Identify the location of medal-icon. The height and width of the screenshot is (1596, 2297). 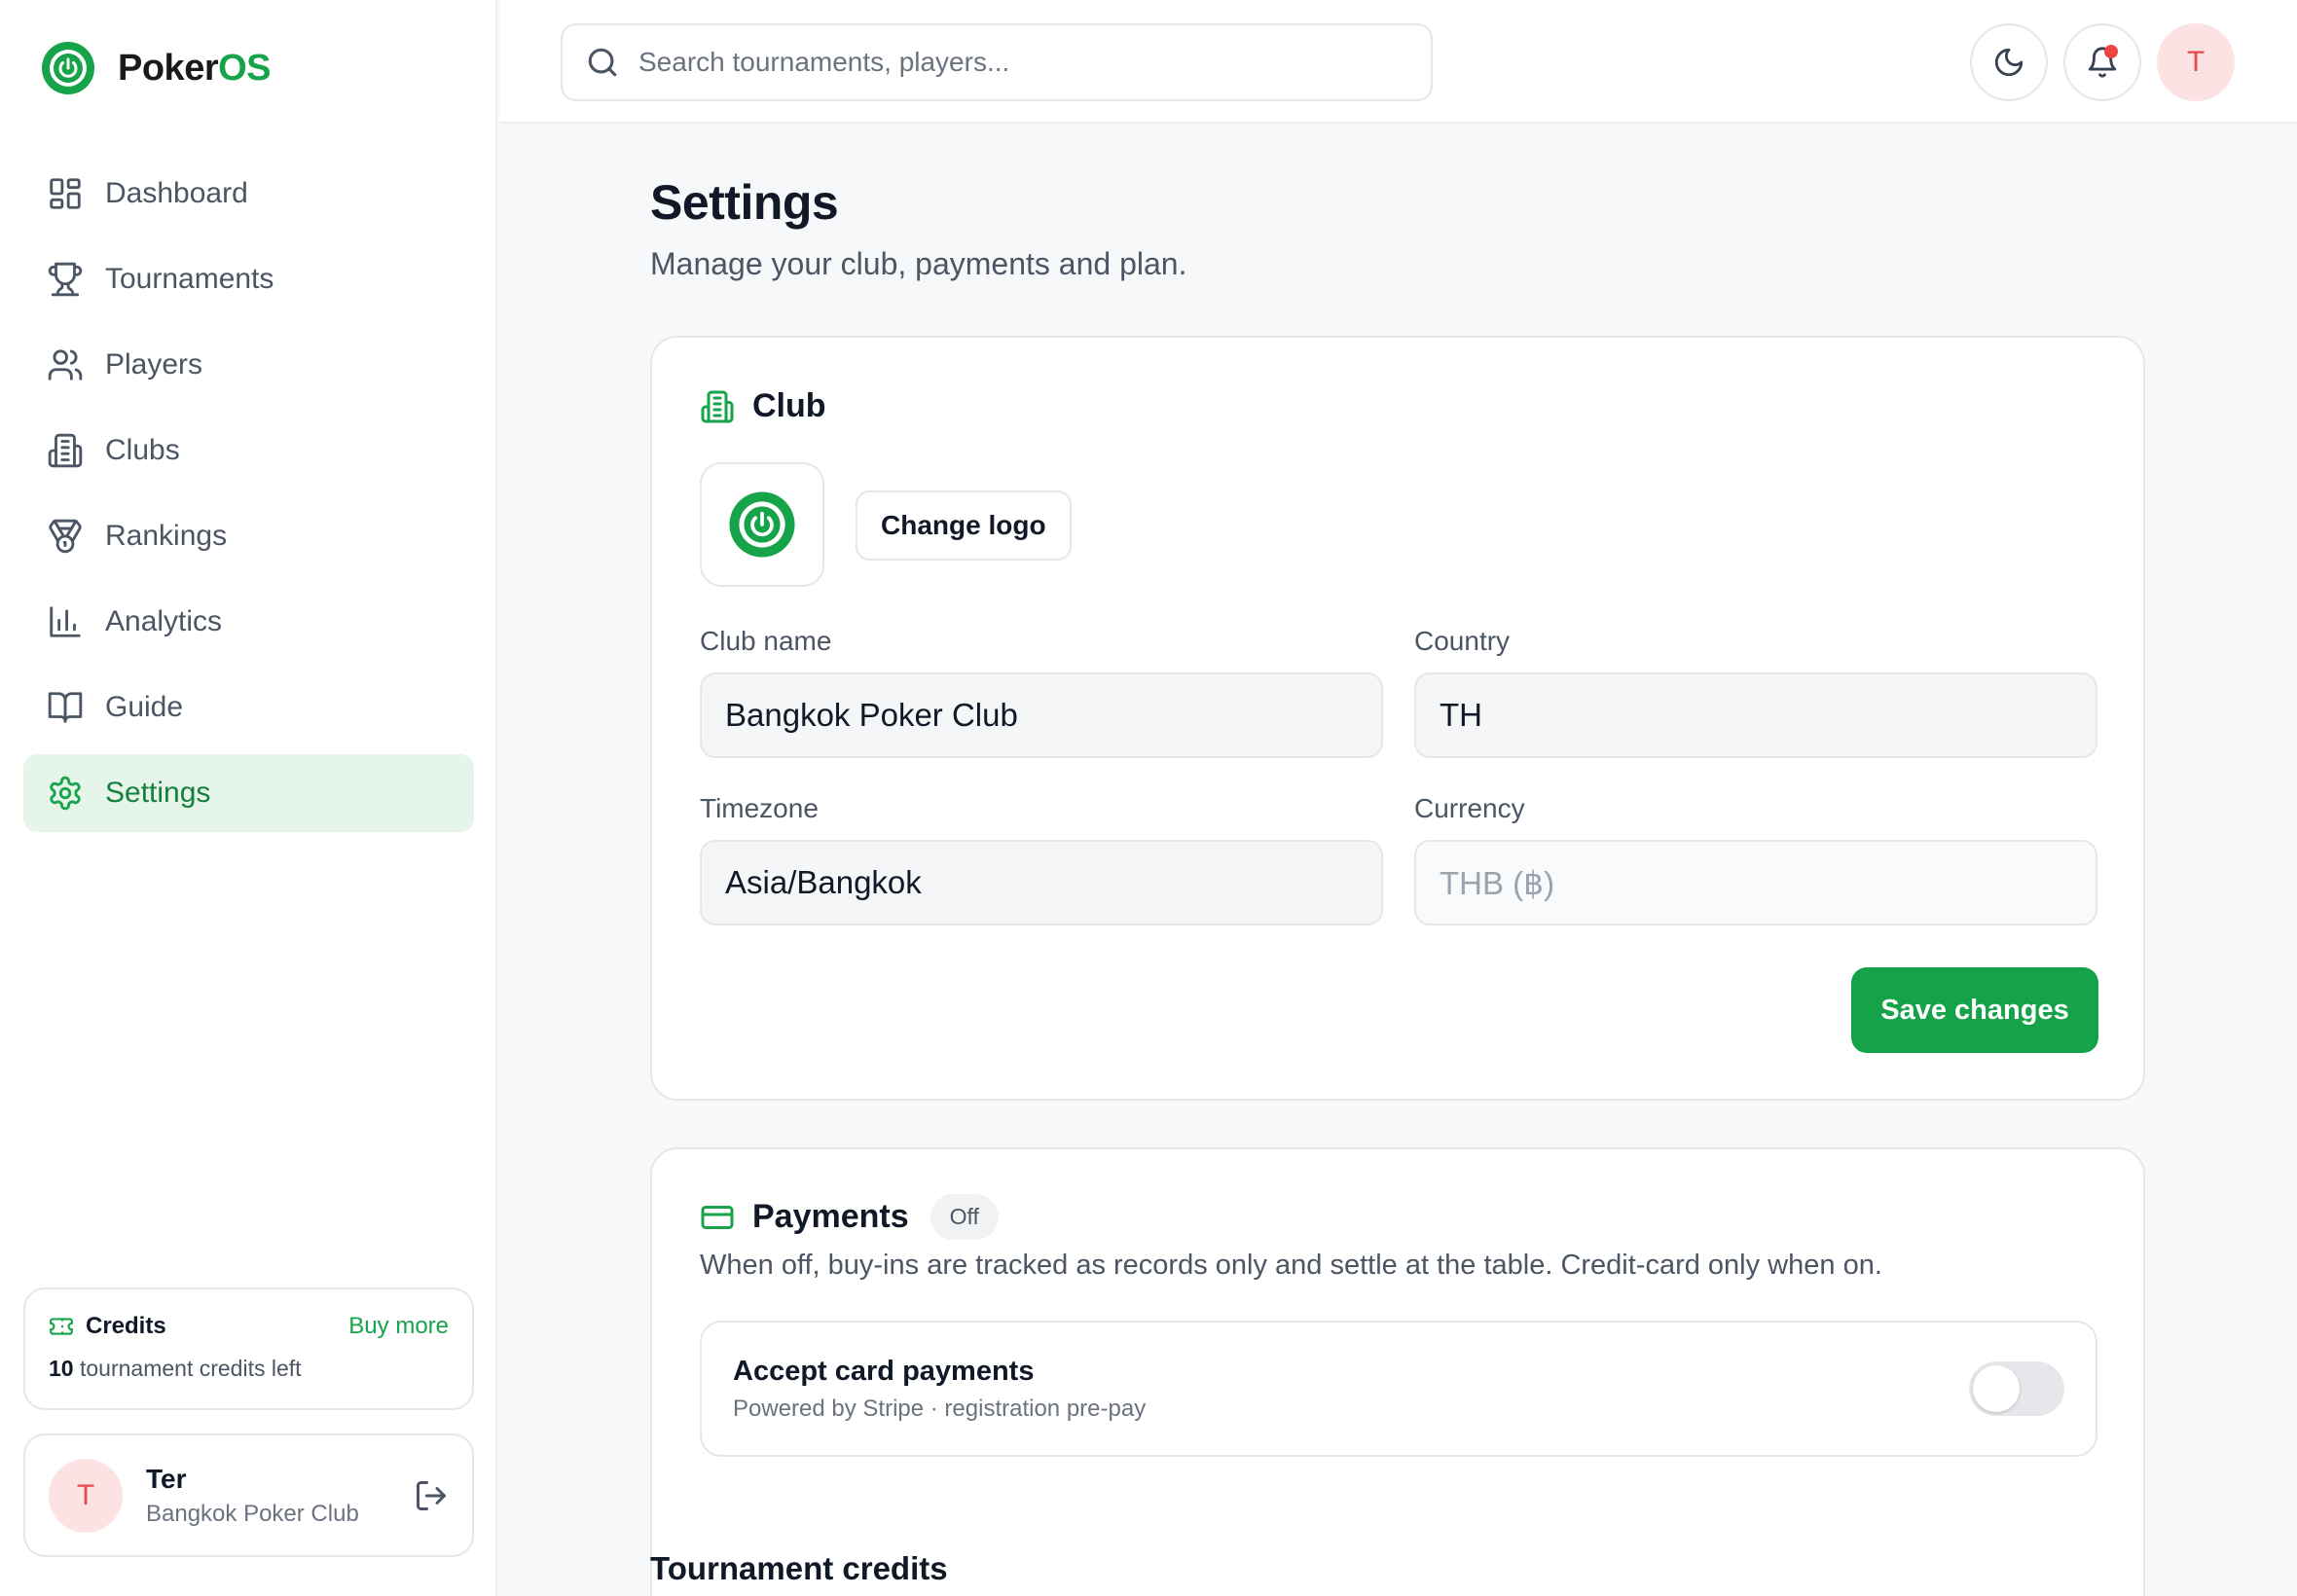
(65, 536).